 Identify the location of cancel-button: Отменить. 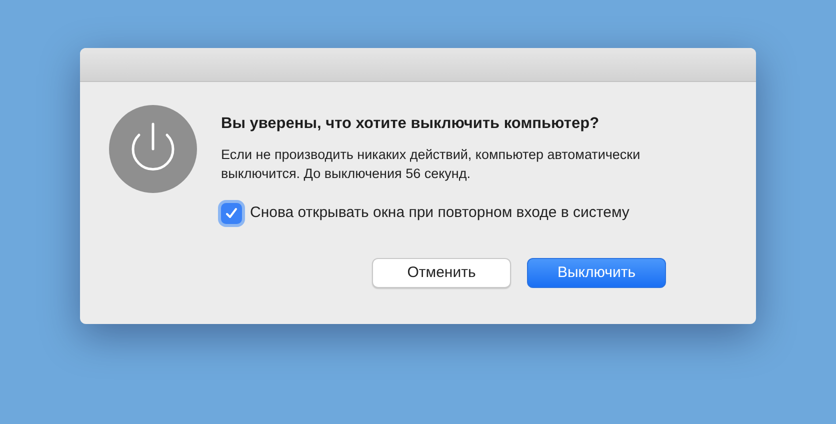
(441, 273).